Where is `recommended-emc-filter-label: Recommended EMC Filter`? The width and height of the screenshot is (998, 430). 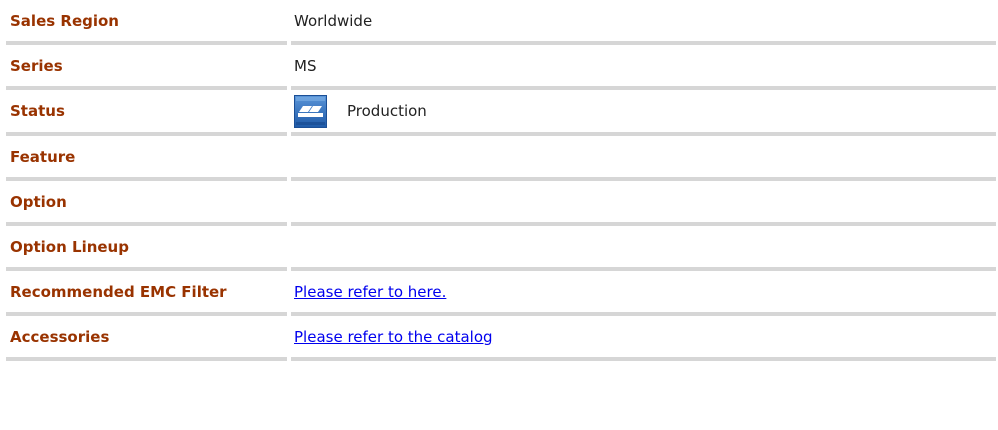 recommended-emc-filter-label: Recommended EMC Filter is located at coordinates (146, 293).